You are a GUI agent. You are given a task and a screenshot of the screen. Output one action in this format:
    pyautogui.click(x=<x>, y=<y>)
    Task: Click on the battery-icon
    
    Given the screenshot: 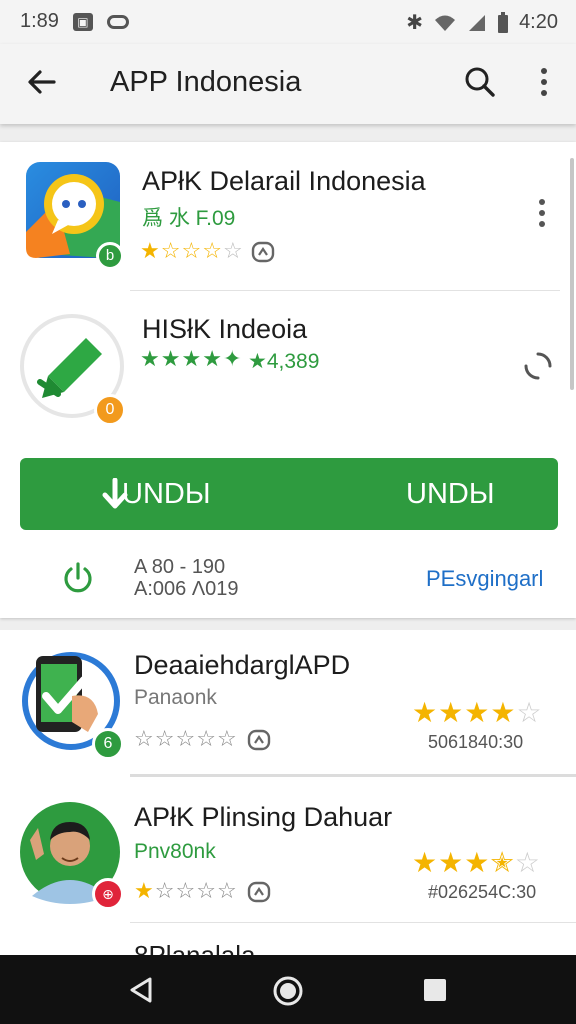 What is the action you would take?
    pyautogui.click(x=503, y=22)
    